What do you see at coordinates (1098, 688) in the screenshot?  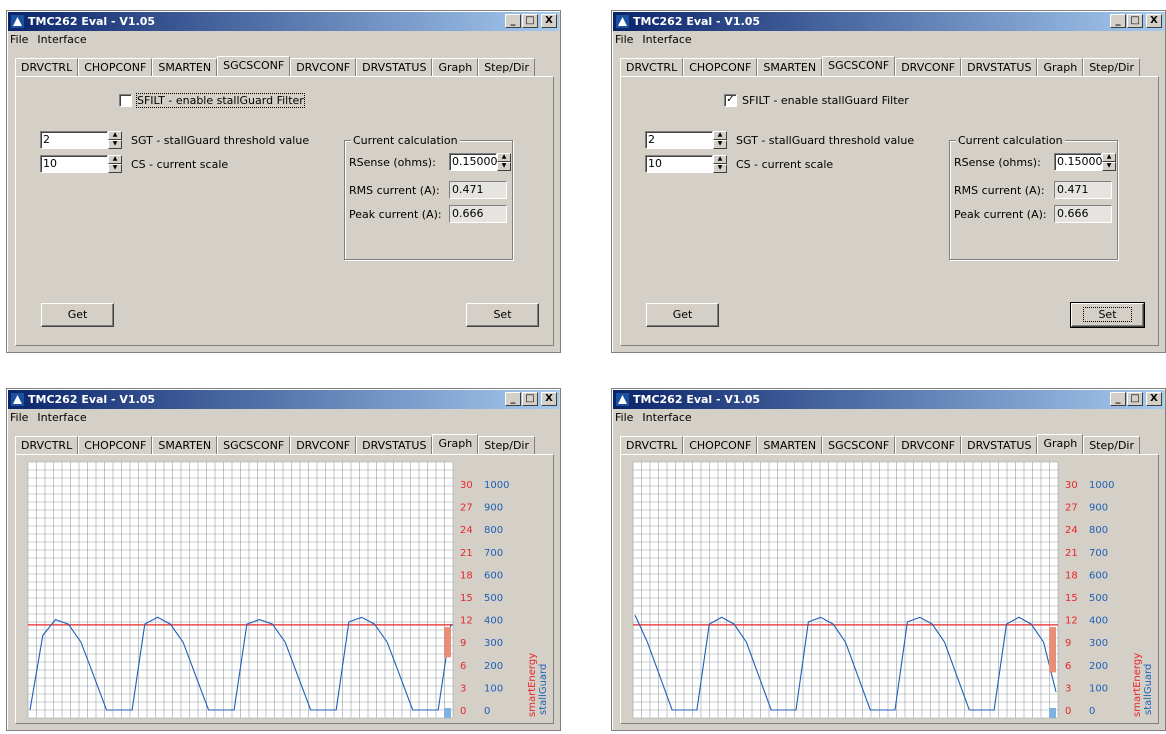 I see `sg-tick-label: 100` at bounding box center [1098, 688].